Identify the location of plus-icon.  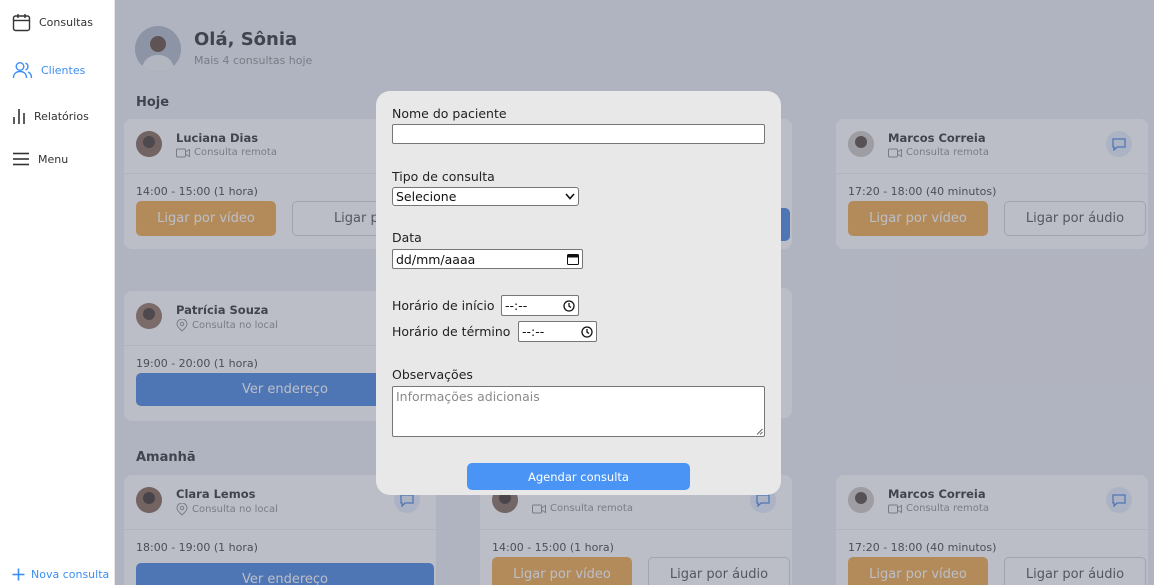
(18, 574).